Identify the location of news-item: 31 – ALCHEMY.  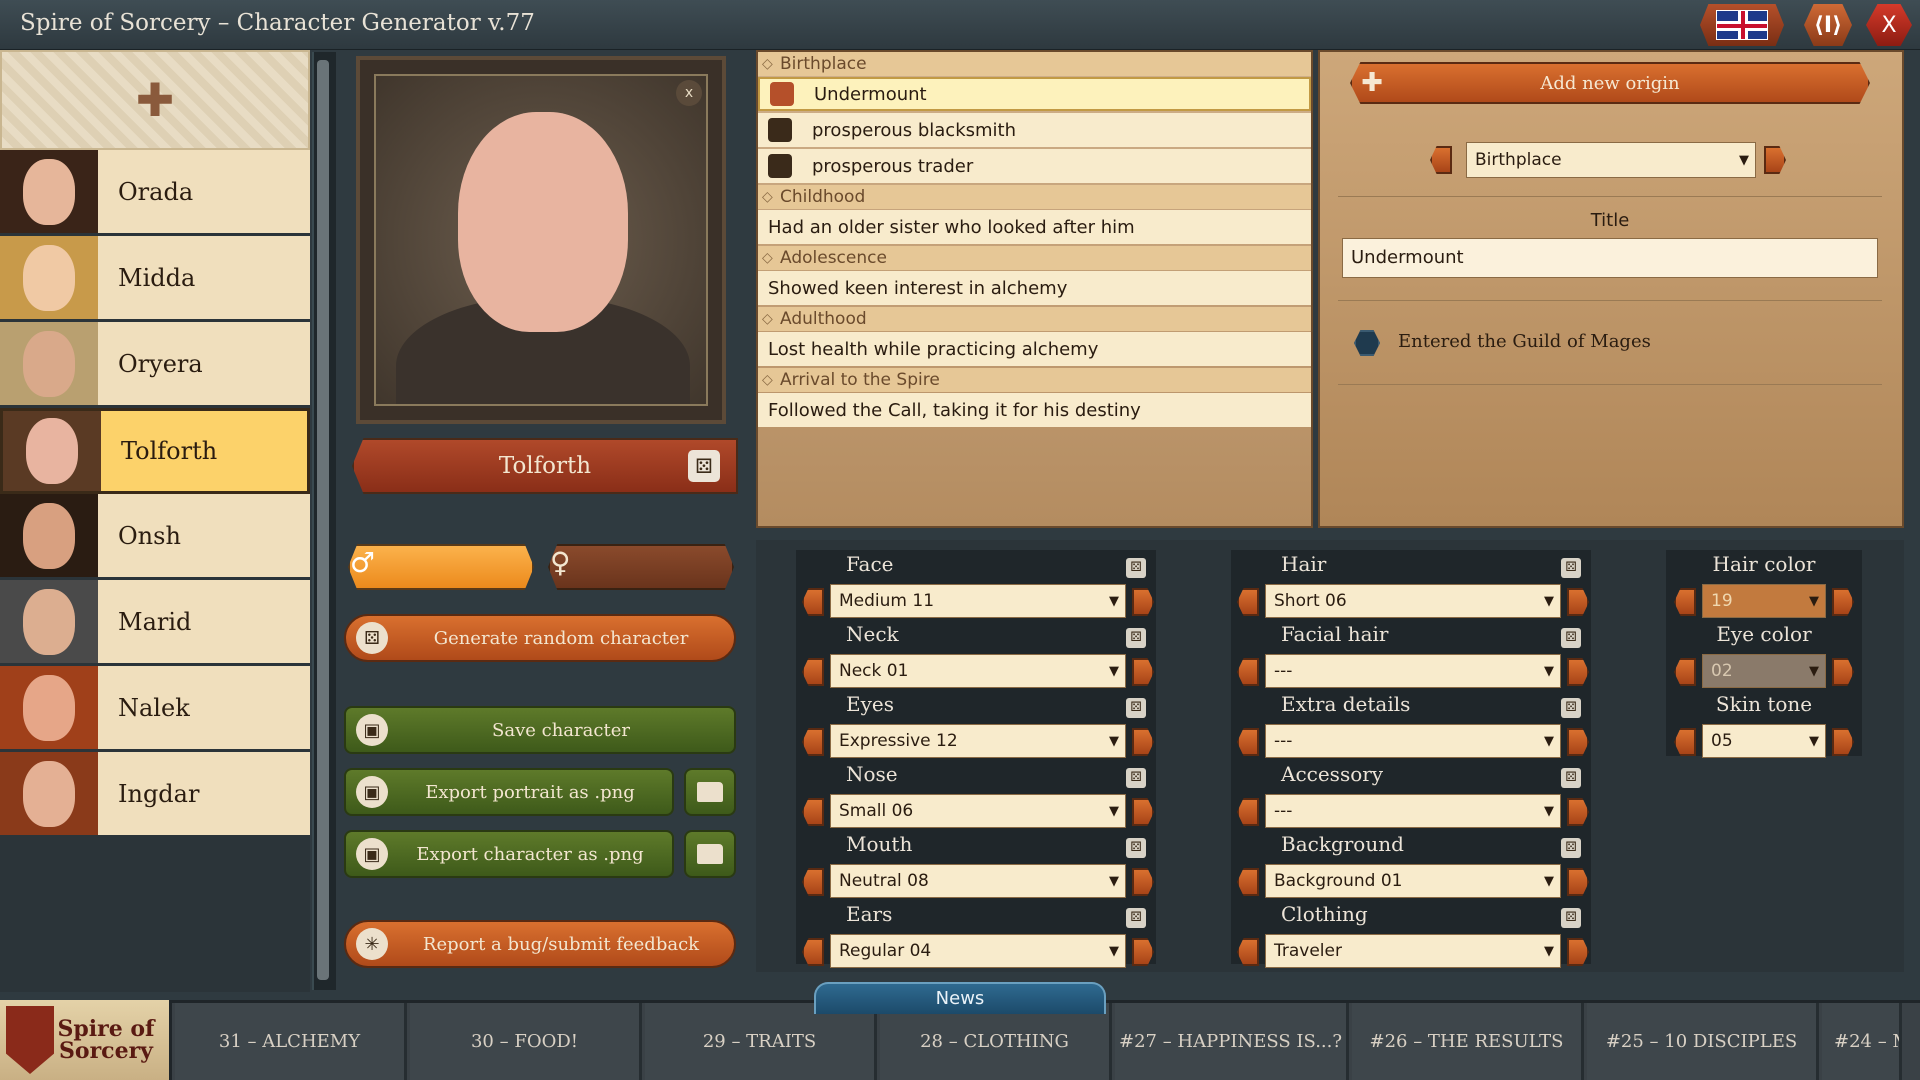
(291, 1041).